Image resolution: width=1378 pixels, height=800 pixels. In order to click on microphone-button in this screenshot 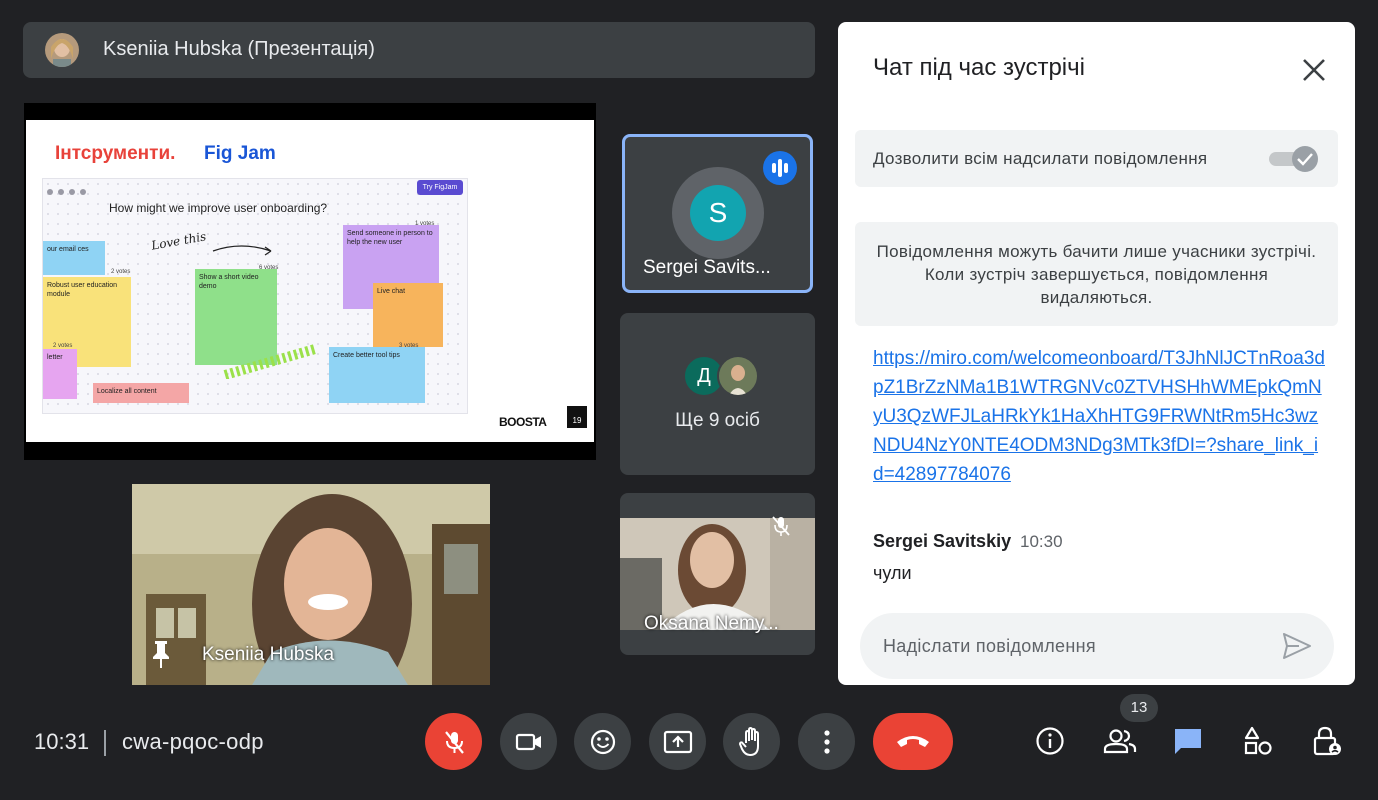, I will do `click(453, 741)`.